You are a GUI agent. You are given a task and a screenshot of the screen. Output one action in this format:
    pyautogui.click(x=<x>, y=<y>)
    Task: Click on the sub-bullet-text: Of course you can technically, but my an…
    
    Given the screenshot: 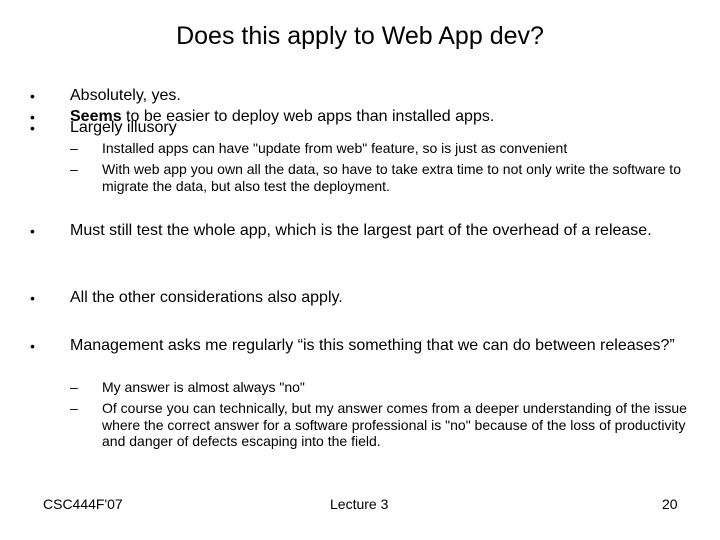 What is the action you would take?
    pyautogui.click(x=394, y=424)
    